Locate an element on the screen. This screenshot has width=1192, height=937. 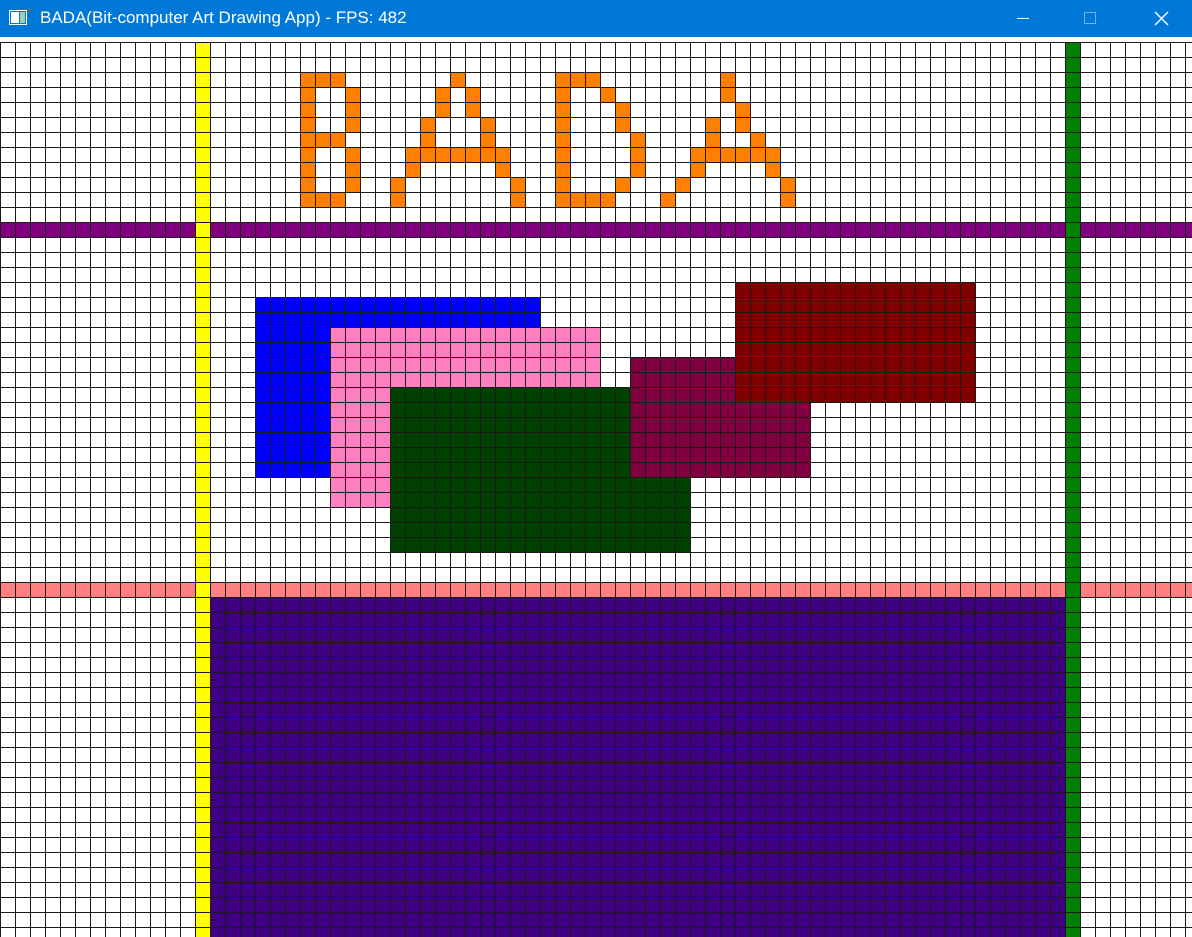
minimize-icon is located at coordinates (1023, 18).